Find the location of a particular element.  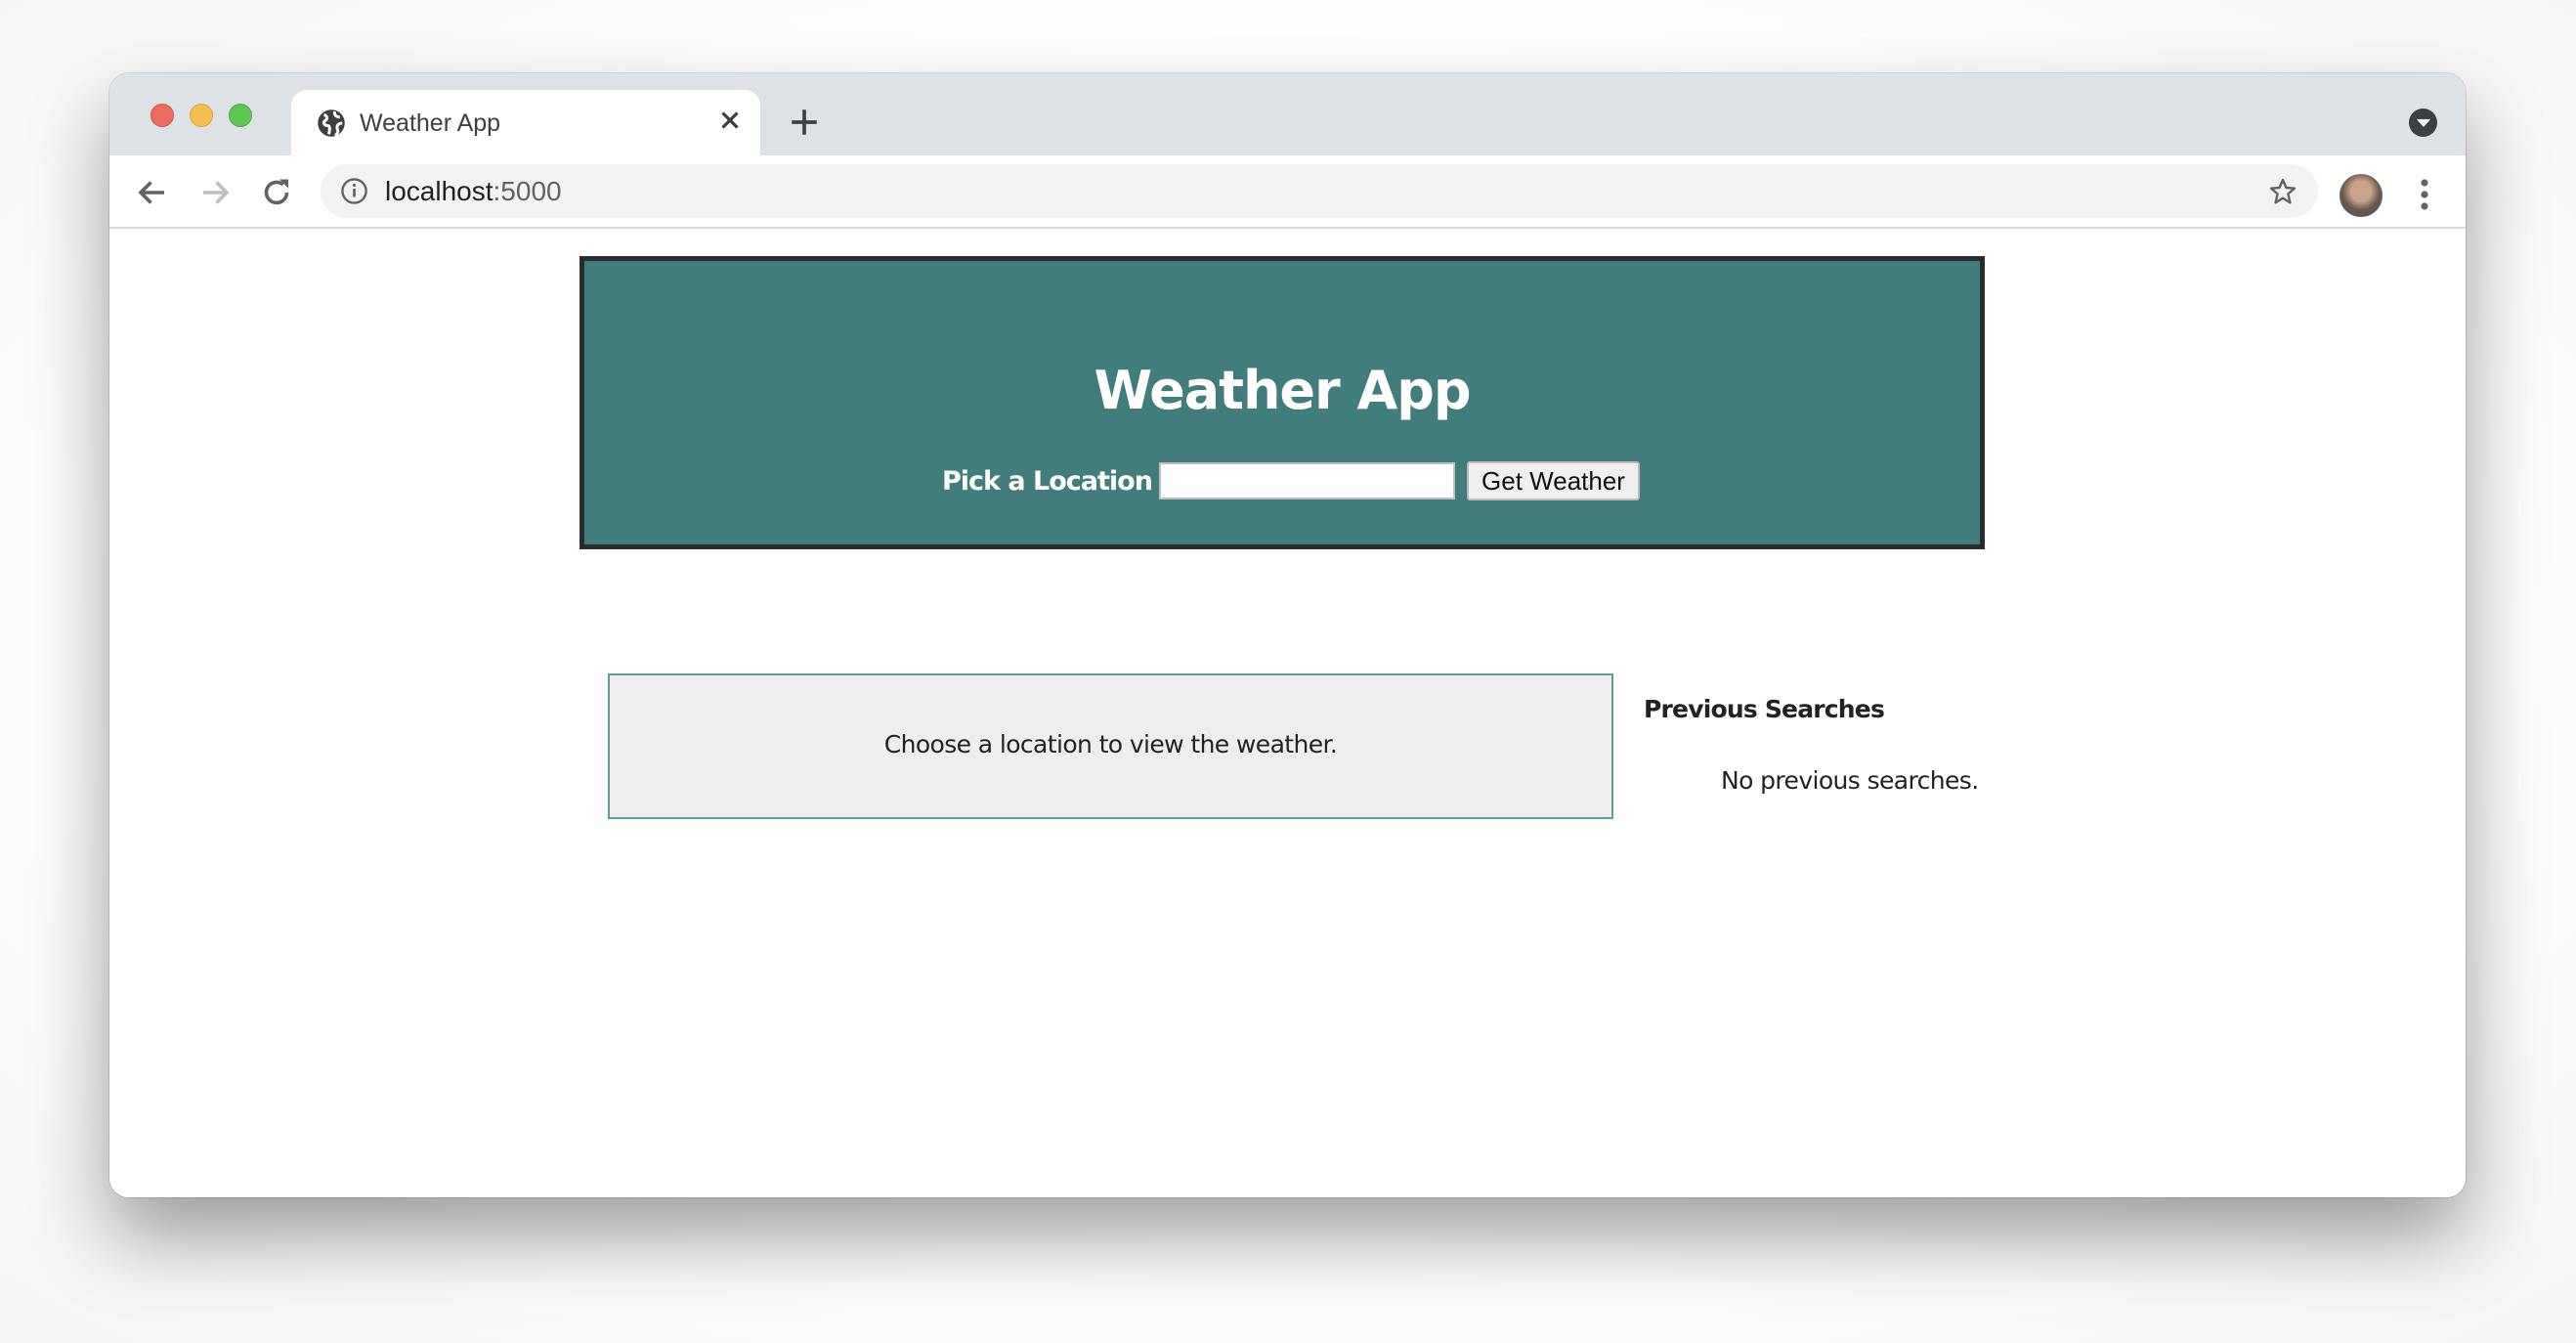

minimize-window-button is located at coordinates (201, 116).